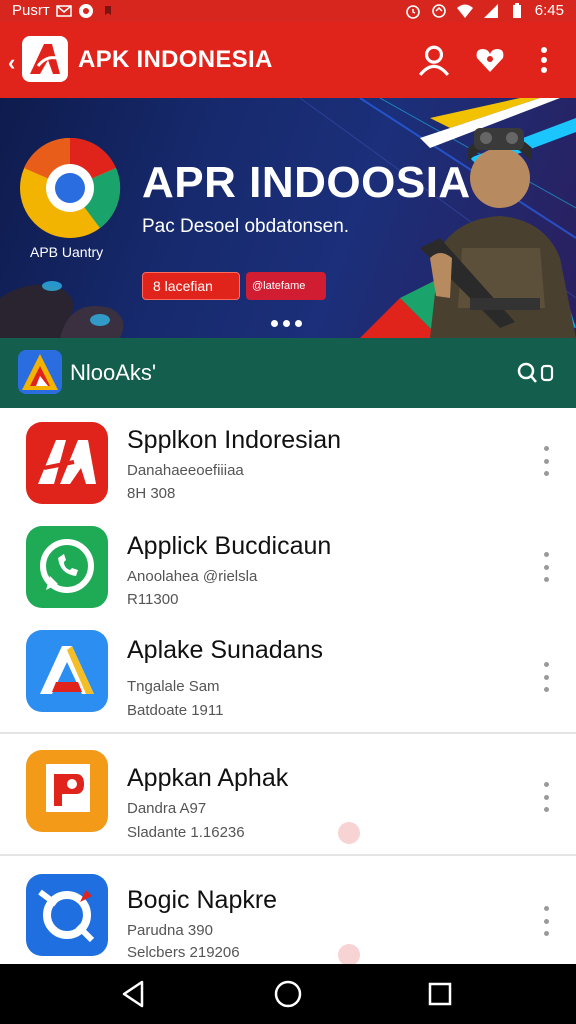  I want to click on home-circle-icon, so click(288, 994).